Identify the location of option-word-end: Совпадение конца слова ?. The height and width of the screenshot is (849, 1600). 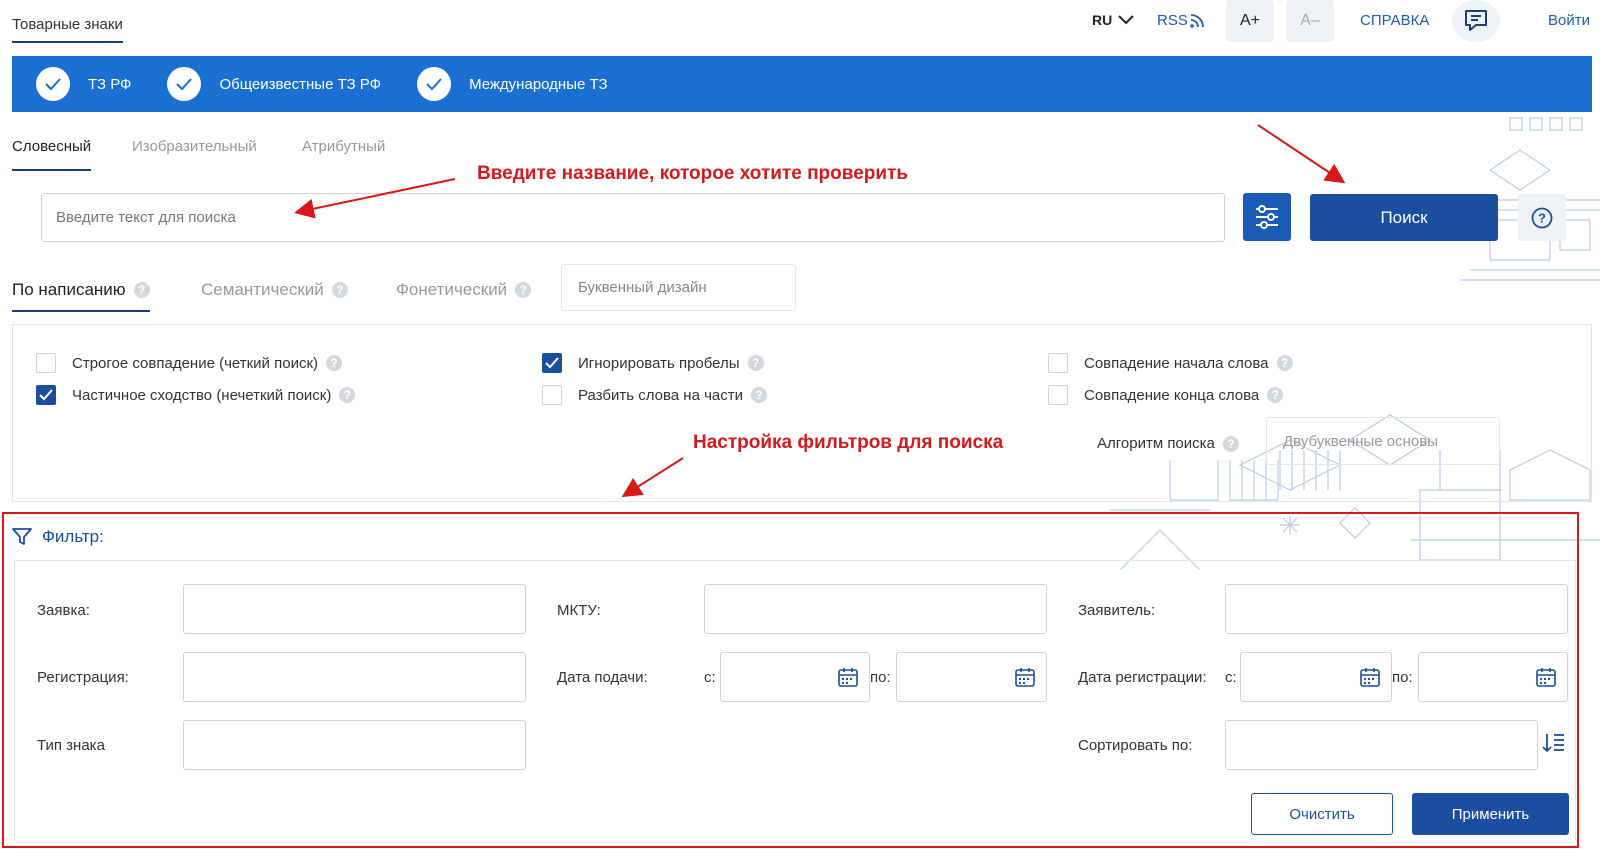
(1166, 395).